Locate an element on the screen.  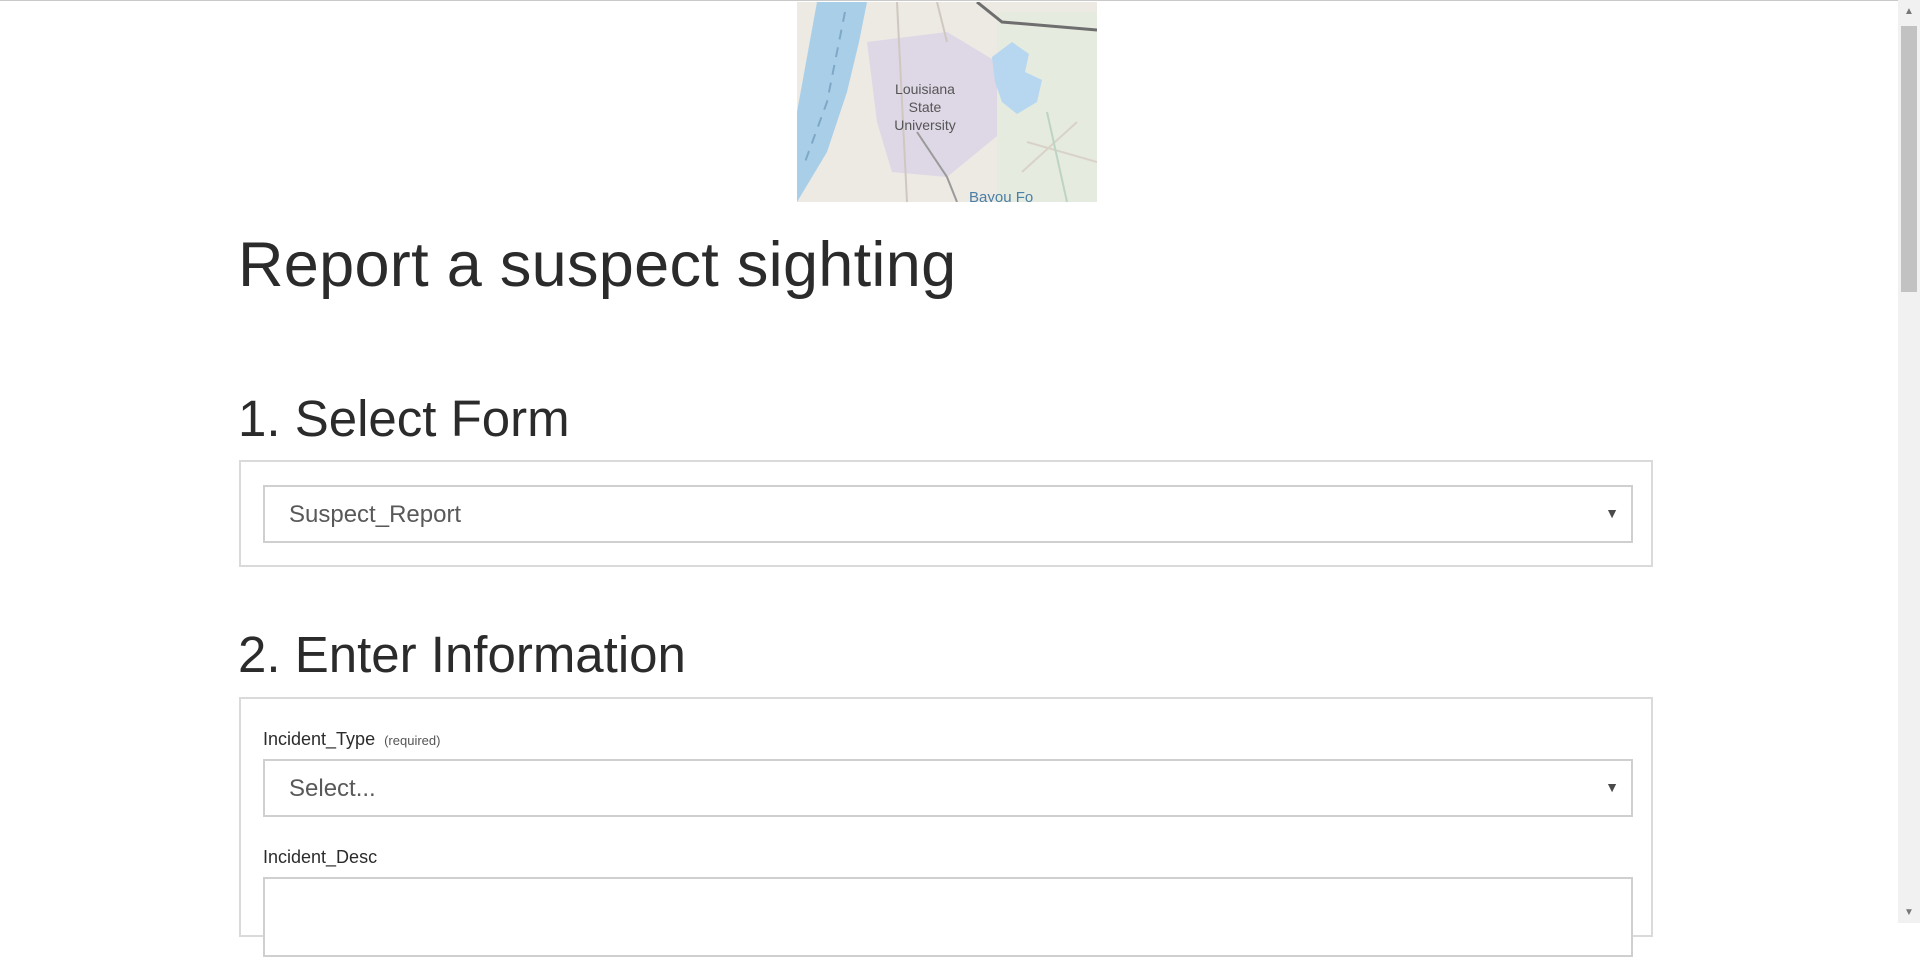
map-label-line1: Louisiana is located at coordinates (925, 89).